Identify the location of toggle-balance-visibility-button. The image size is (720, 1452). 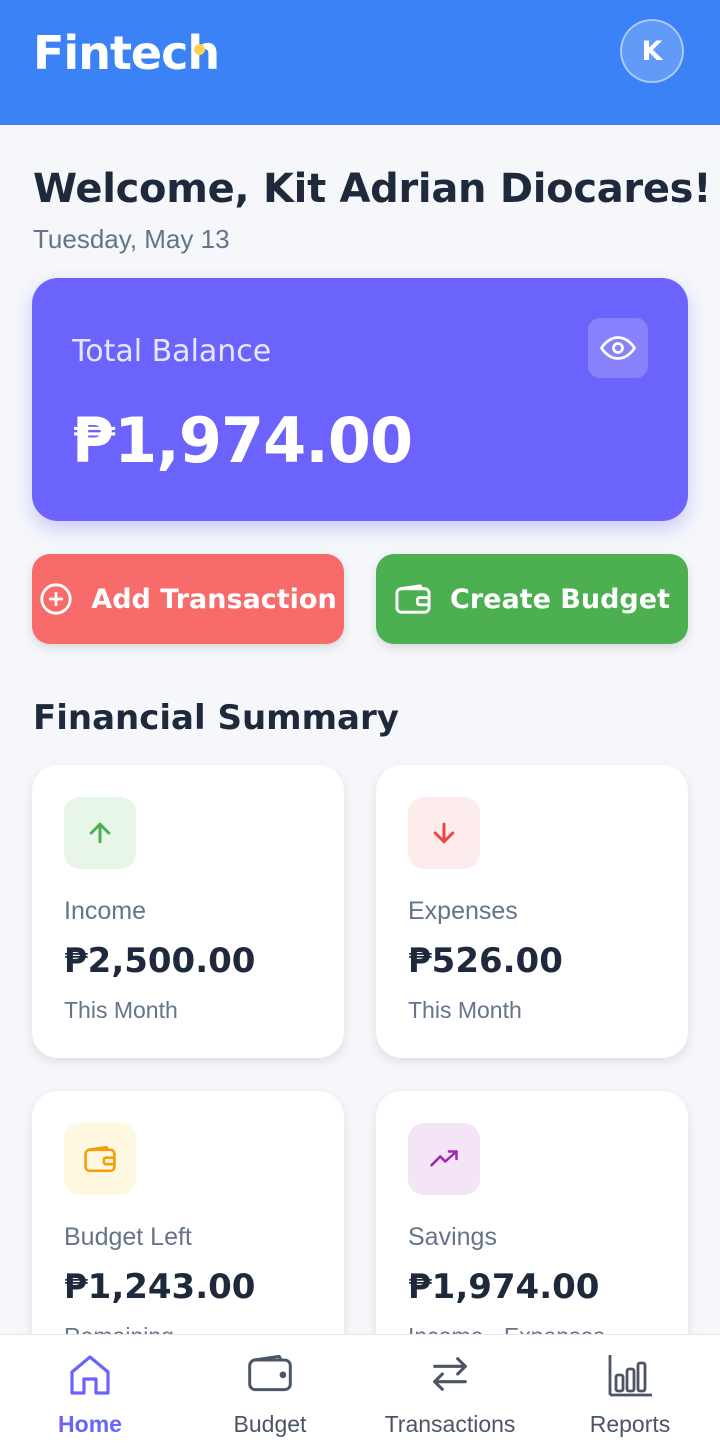
(618, 348).